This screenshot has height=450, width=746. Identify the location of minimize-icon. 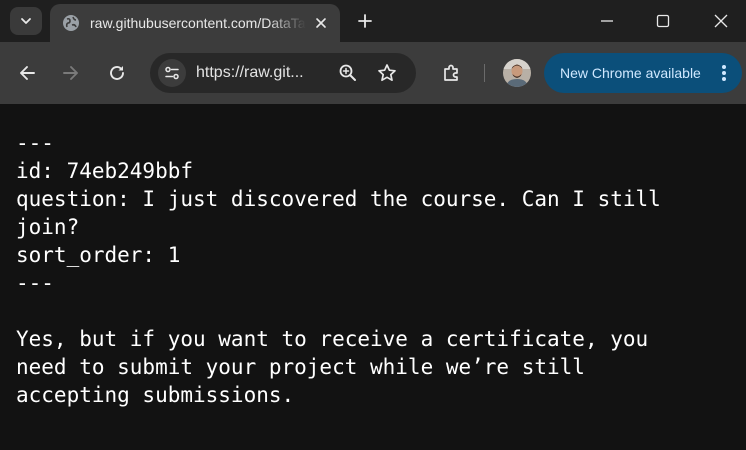
(607, 21).